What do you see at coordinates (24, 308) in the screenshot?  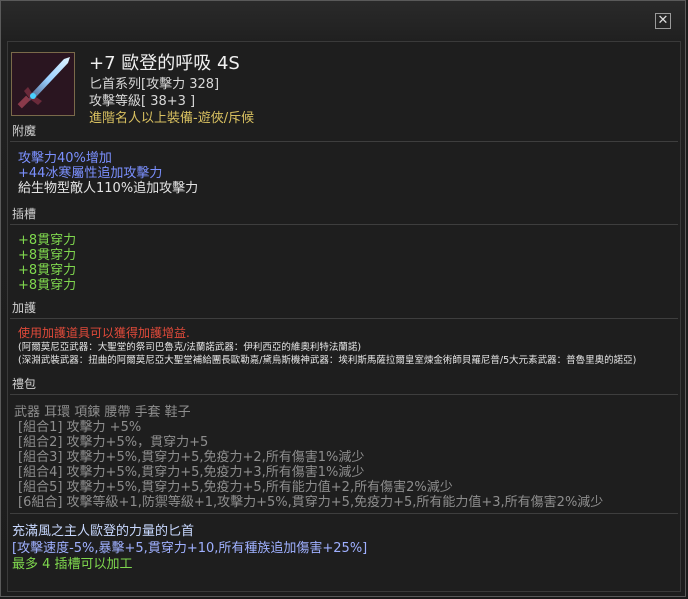 I see `section-protection: 加護` at bounding box center [24, 308].